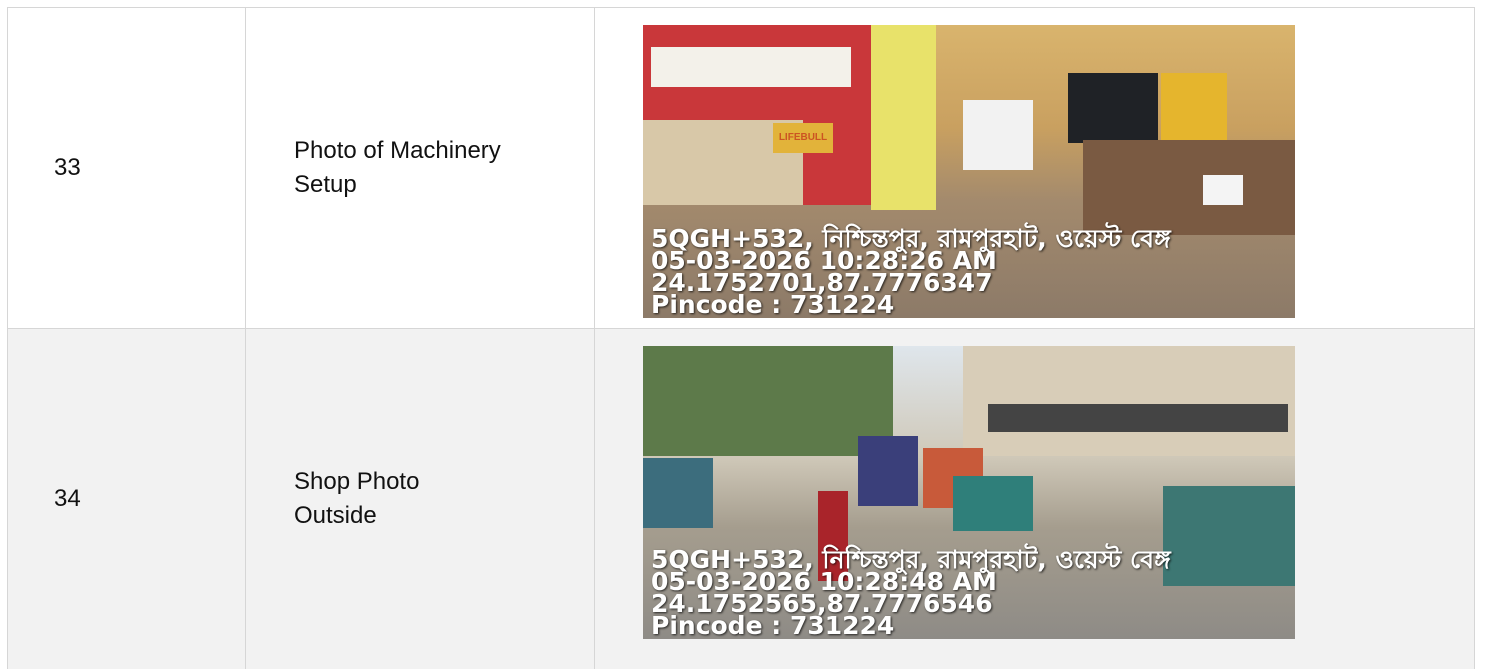  Describe the element at coordinates (325, 184) in the screenshot. I see `row-label-line2: Setup` at that location.